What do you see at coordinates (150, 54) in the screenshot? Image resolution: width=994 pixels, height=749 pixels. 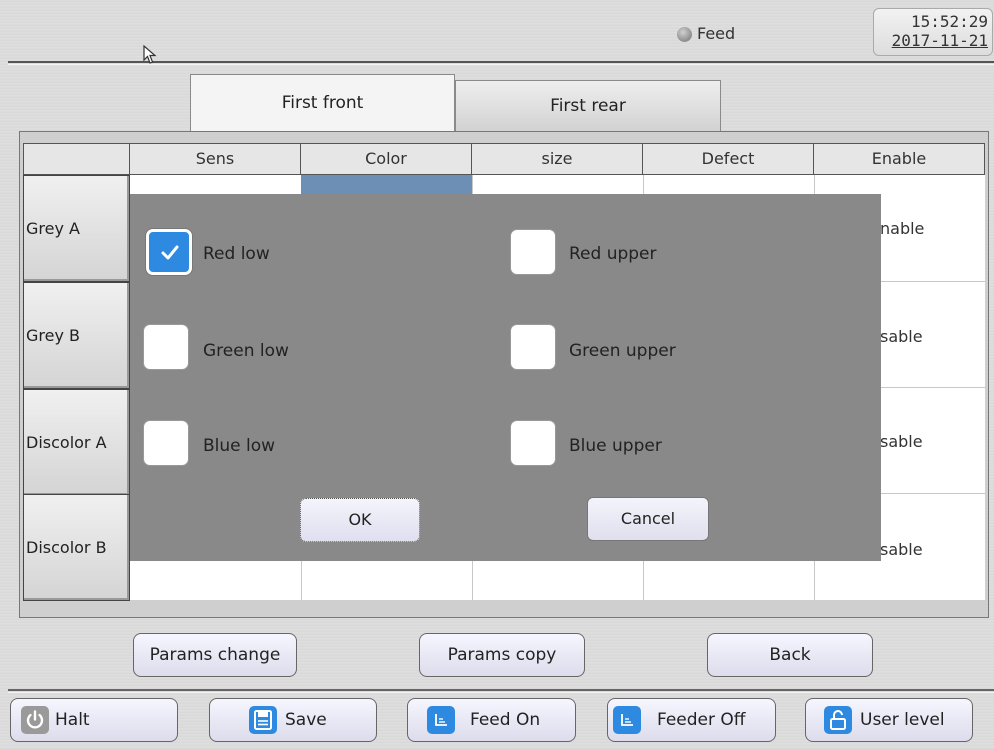 I see `mouse-cursor-icon` at bounding box center [150, 54].